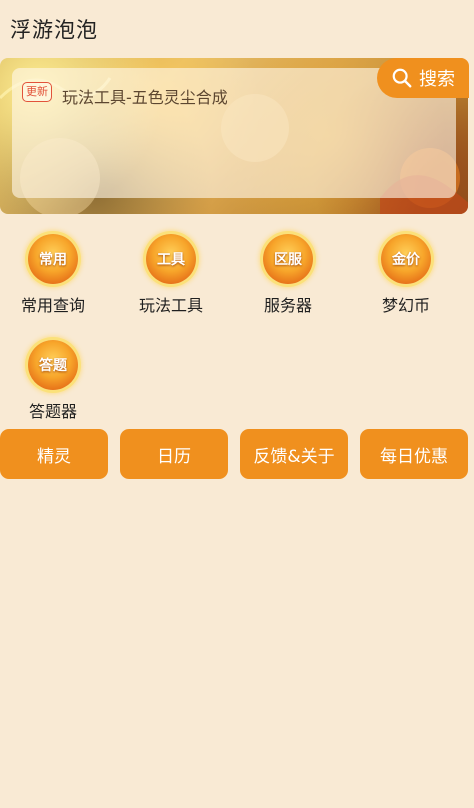 This screenshot has width=474, height=808. I want to click on search-button: 搜索, so click(423, 78).